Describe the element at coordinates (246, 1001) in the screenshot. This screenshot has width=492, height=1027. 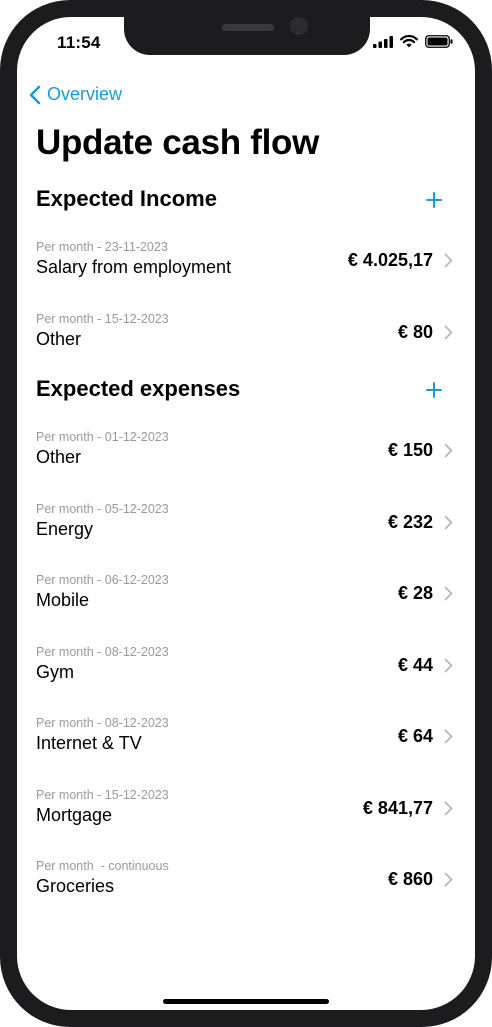
I see `home-indicator` at that location.